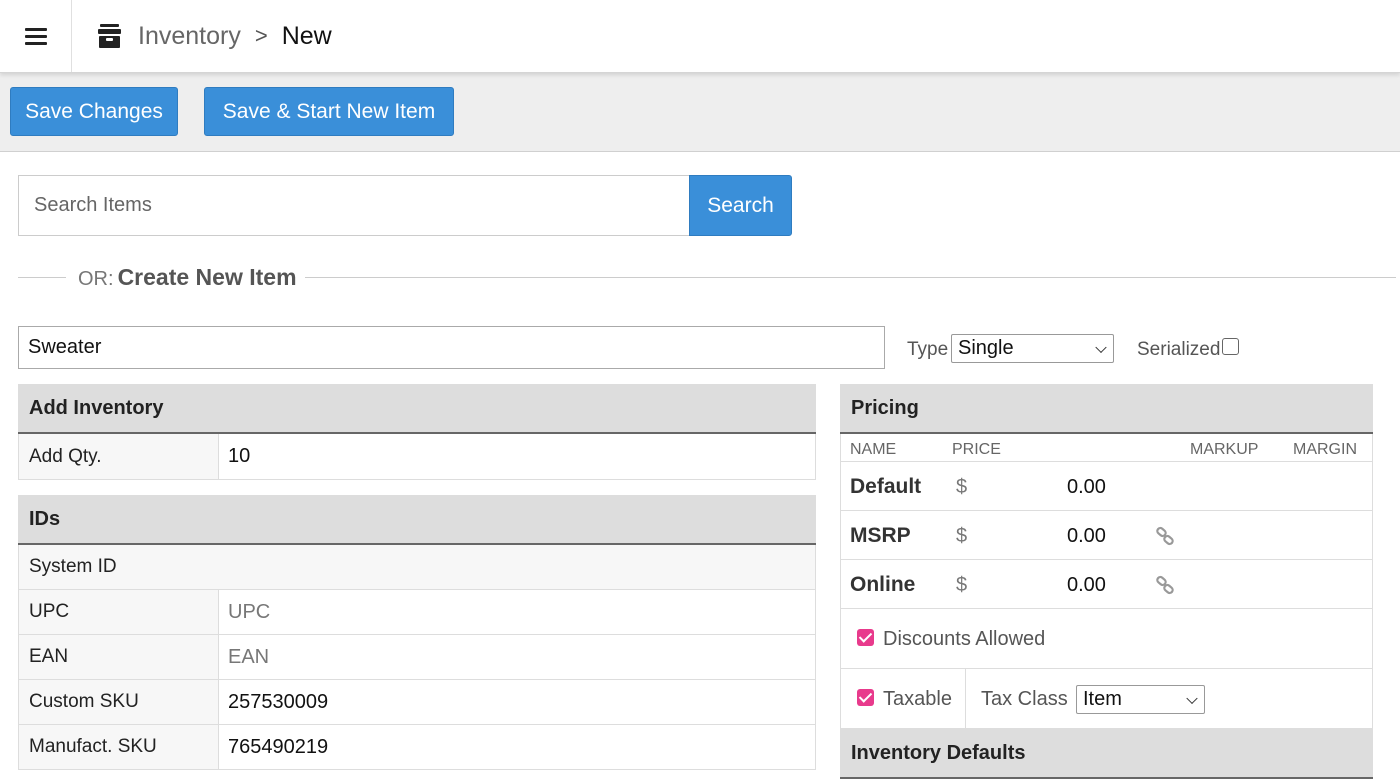 The width and height of the screenshot is (1400, 783). What do you see at coordinates (306, 35) in the screenshot?
I see `breadcrumb-current: New` at bounding box center [306, 35].